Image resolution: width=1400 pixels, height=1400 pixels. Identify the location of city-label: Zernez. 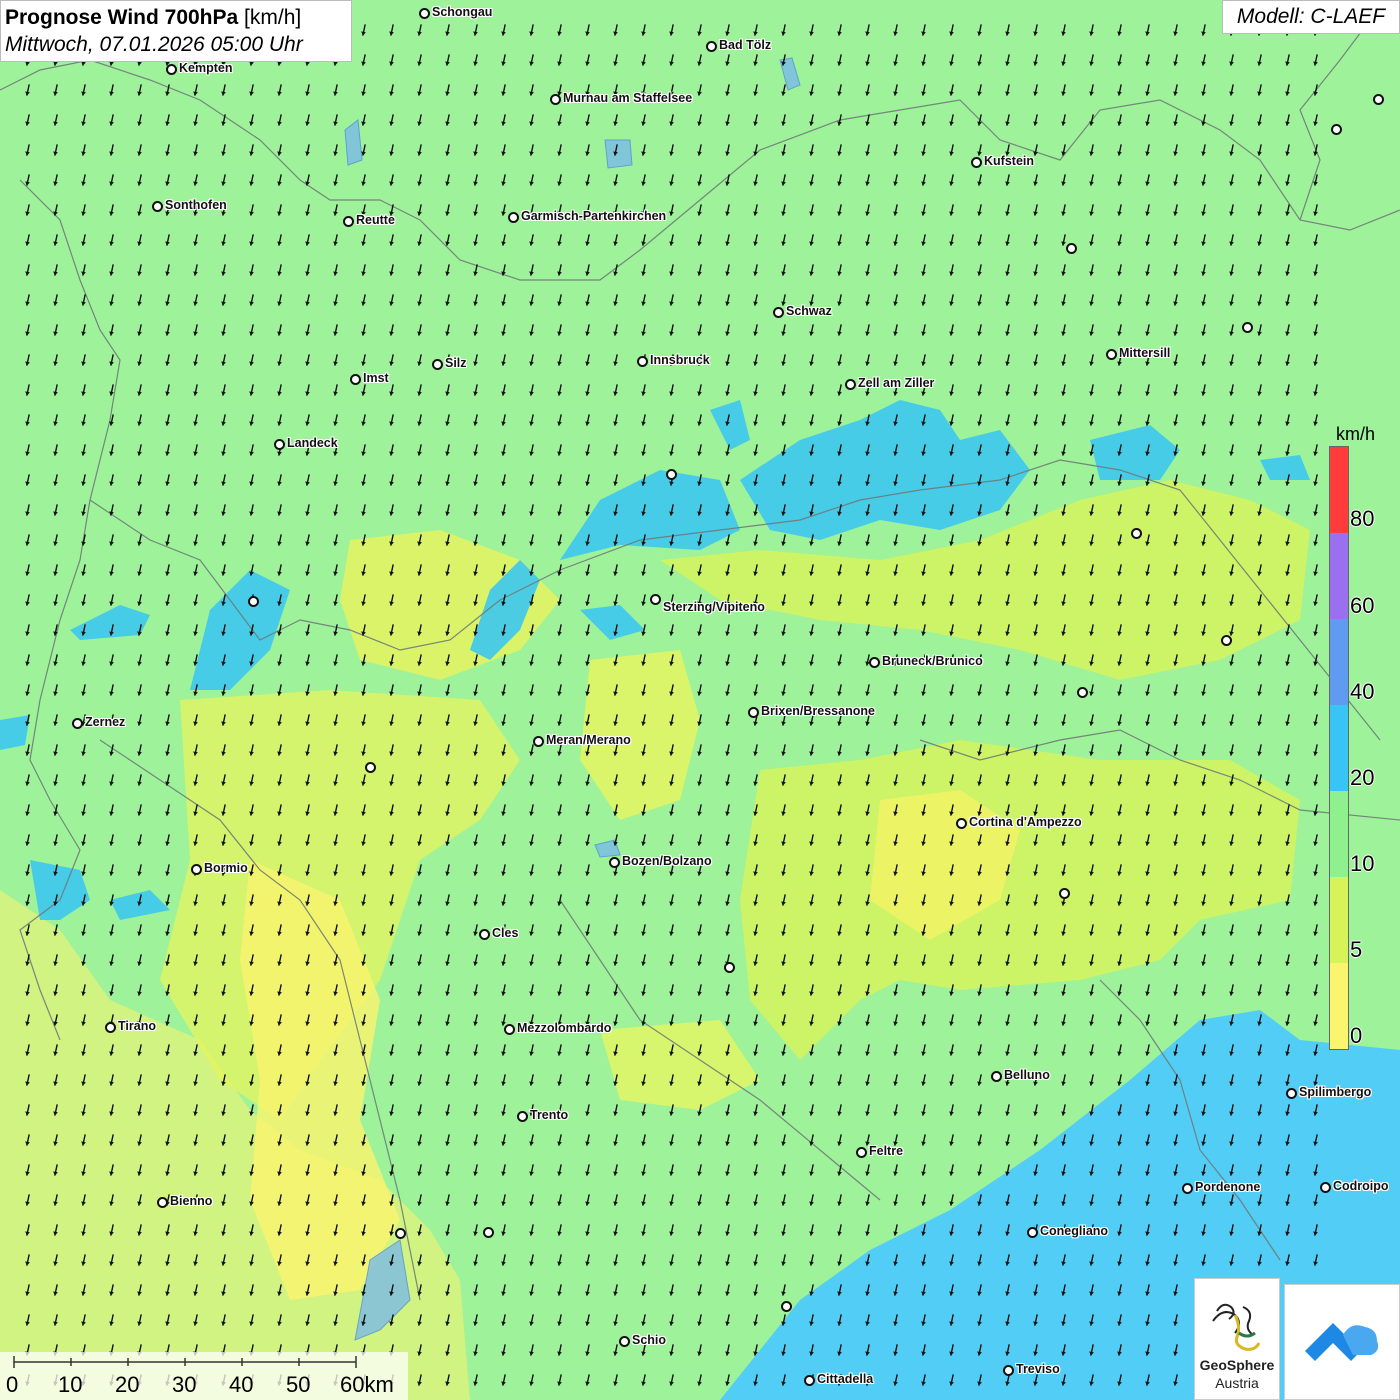
(105, 722).